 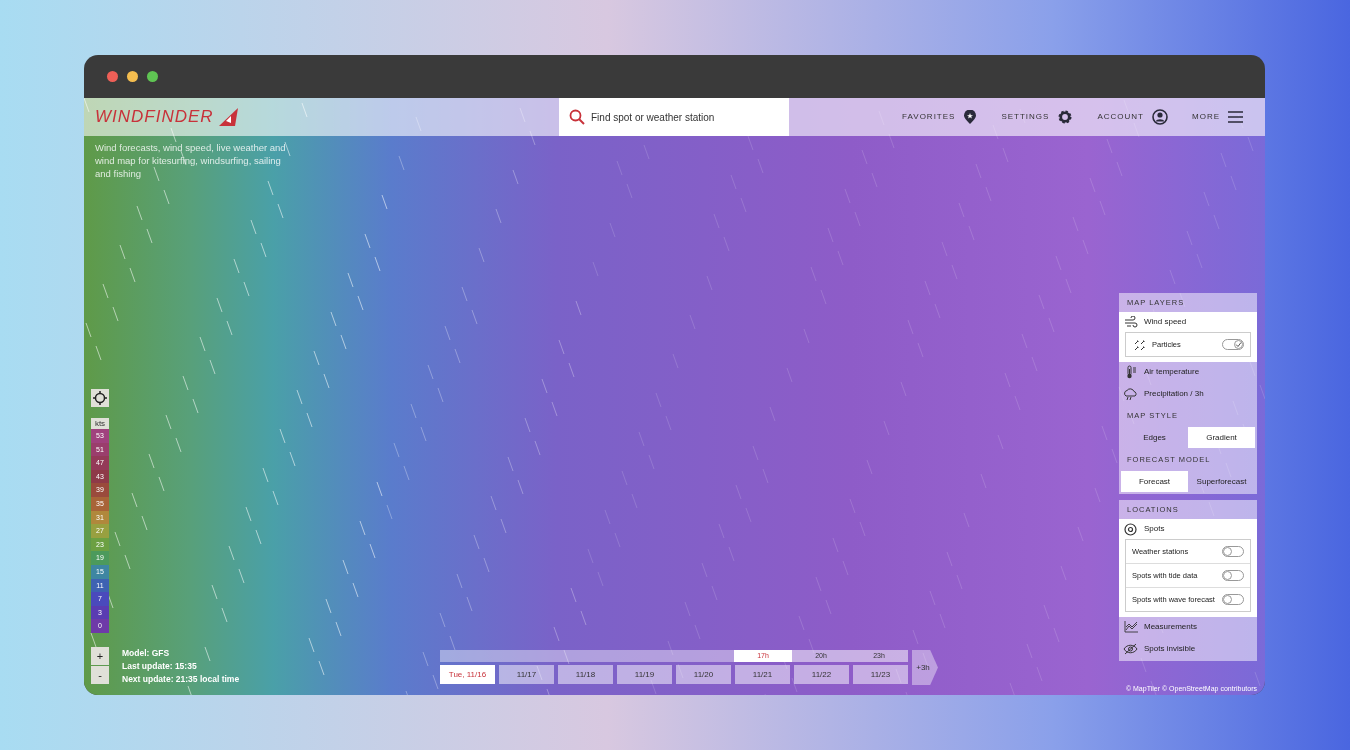 I want to click on model-info-text: Last update: 15:35, so click(x=160, y=666).